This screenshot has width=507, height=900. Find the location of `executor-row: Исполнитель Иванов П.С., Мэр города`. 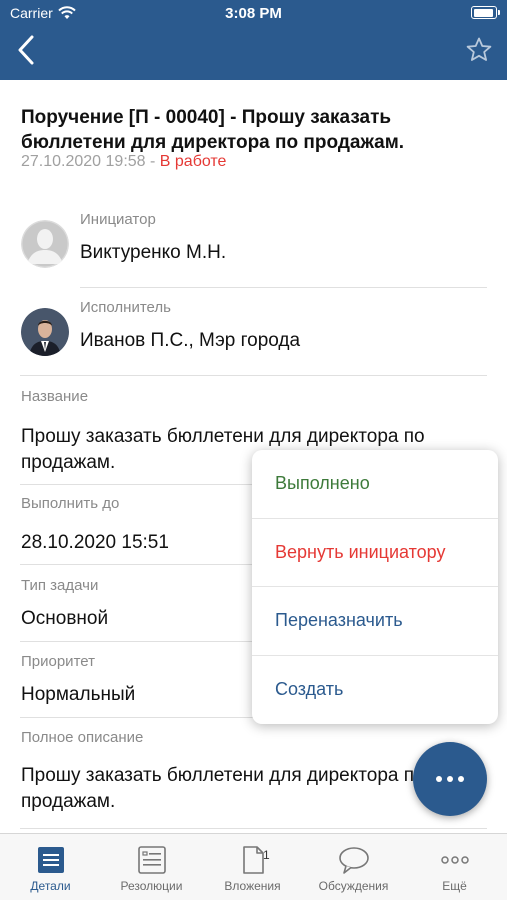

executor-row: Исполнитель Иванов П.С., Мэр города is located at coordinates (253, 332).